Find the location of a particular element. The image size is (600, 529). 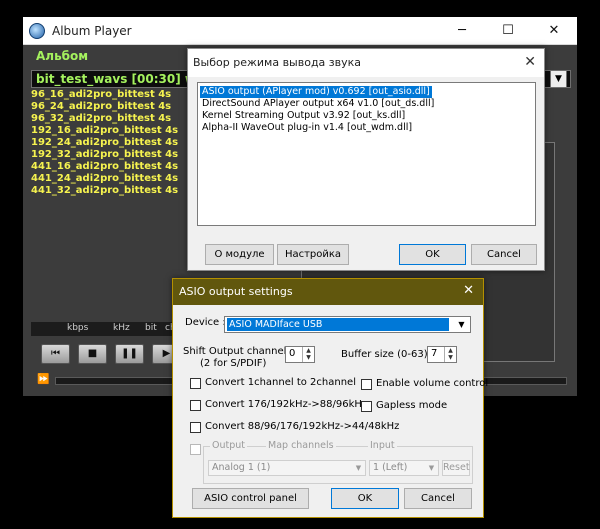

convert-1ch-checkbox is located at coordinates (195, 383).